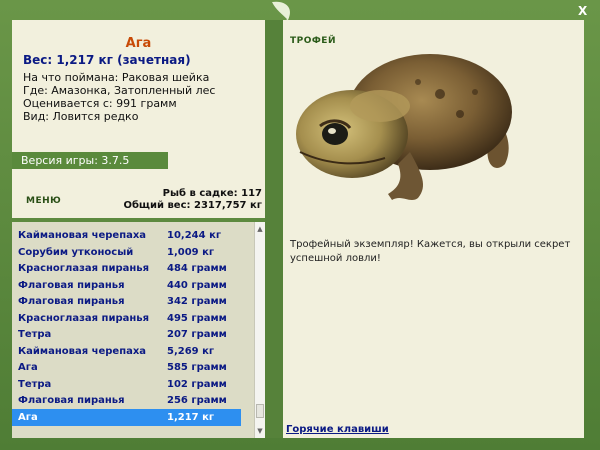 This screenshot has height=450, width=600. Describe the element at coordinates (90, 160) in the screenshot. I see `version-bar: Версия игры: 3.7.5` at that location.